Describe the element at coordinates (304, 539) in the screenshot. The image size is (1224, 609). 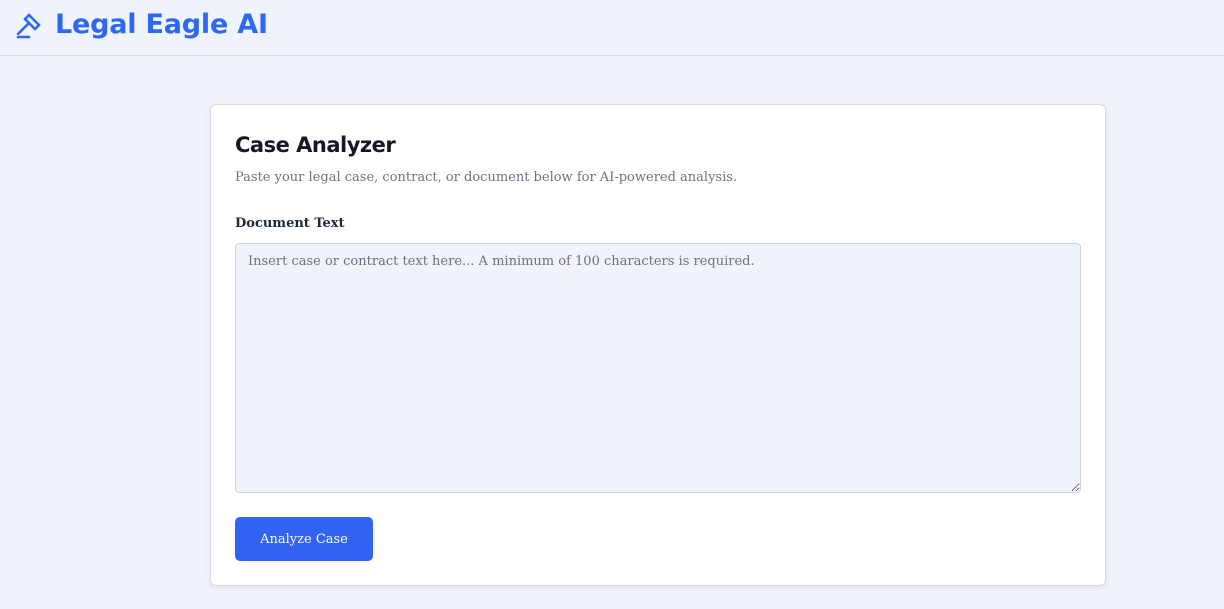
I see `analyze-case-button: Analyze Case` at that location.